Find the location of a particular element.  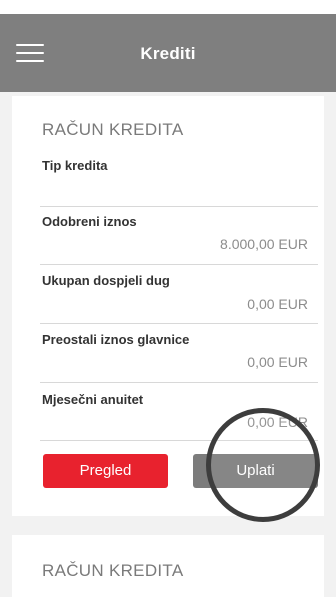

loan-type-label: Tip kredita is located at coordinates (75, 165).